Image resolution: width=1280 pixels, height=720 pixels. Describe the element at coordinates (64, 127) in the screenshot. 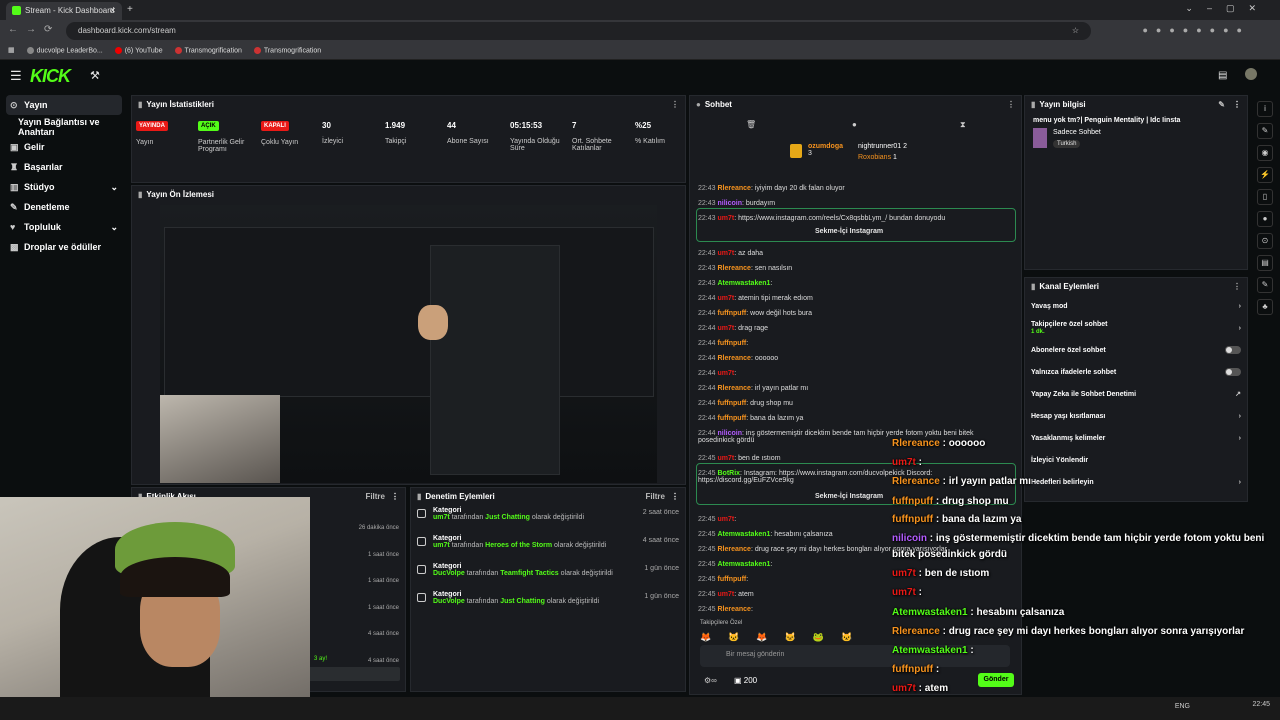

I see `sidebar-item-stream-key: Yayın Bağlantısı ve Anahtarı` at that location.